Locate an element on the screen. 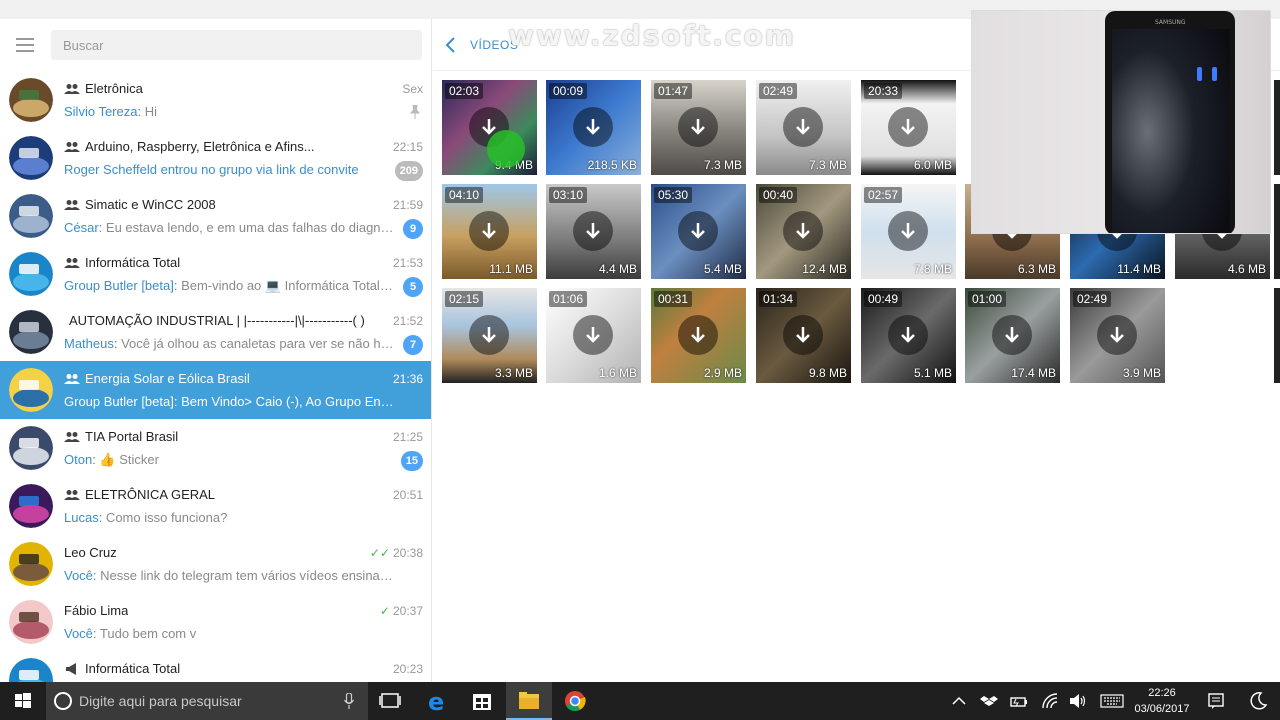 The width and height of the screenshot is (1280, 720). video-thumbnail: 05:30 5.4 MB is located at coordinates (698, 231).